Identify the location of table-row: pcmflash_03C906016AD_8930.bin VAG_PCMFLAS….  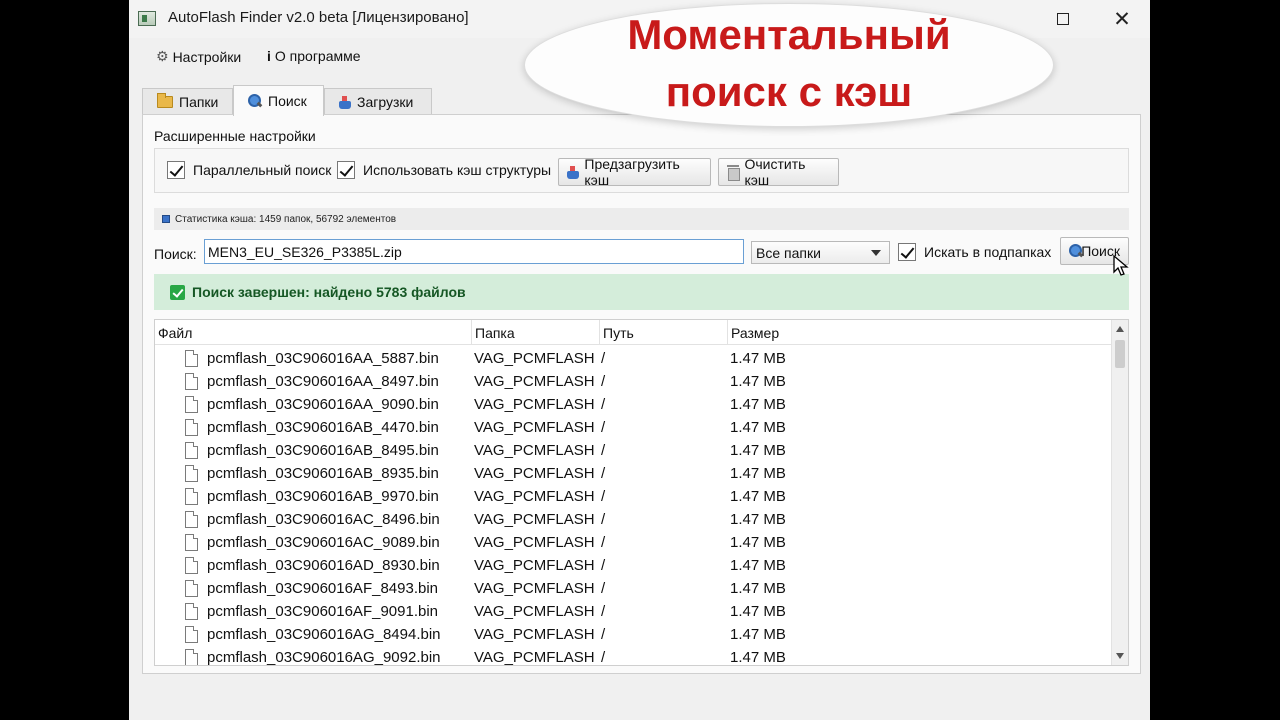
(633, 566).